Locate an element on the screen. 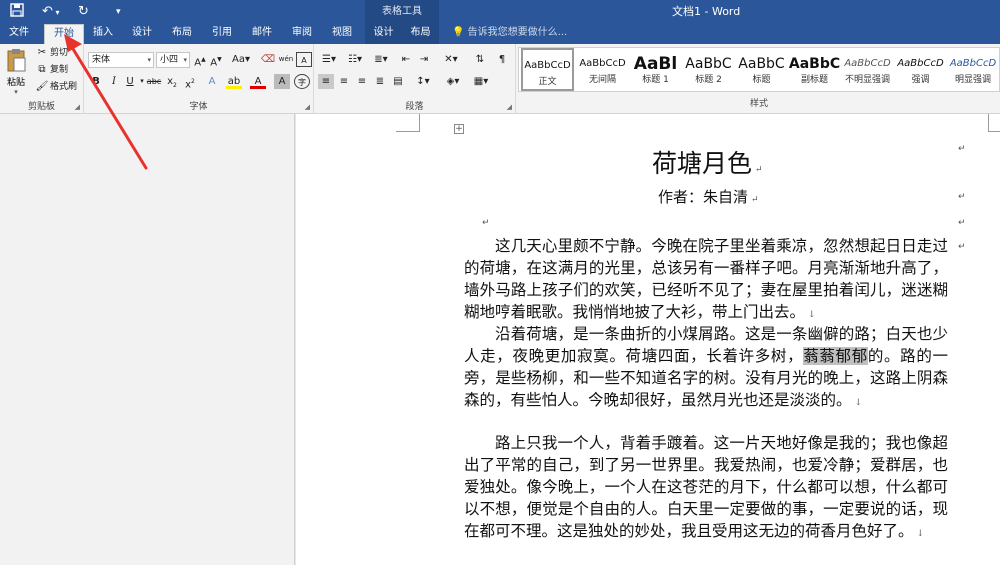 This screenshot has height=565, width=1000. document-title: 荷塘月色 ↵ is located at coordinates (707, 162).